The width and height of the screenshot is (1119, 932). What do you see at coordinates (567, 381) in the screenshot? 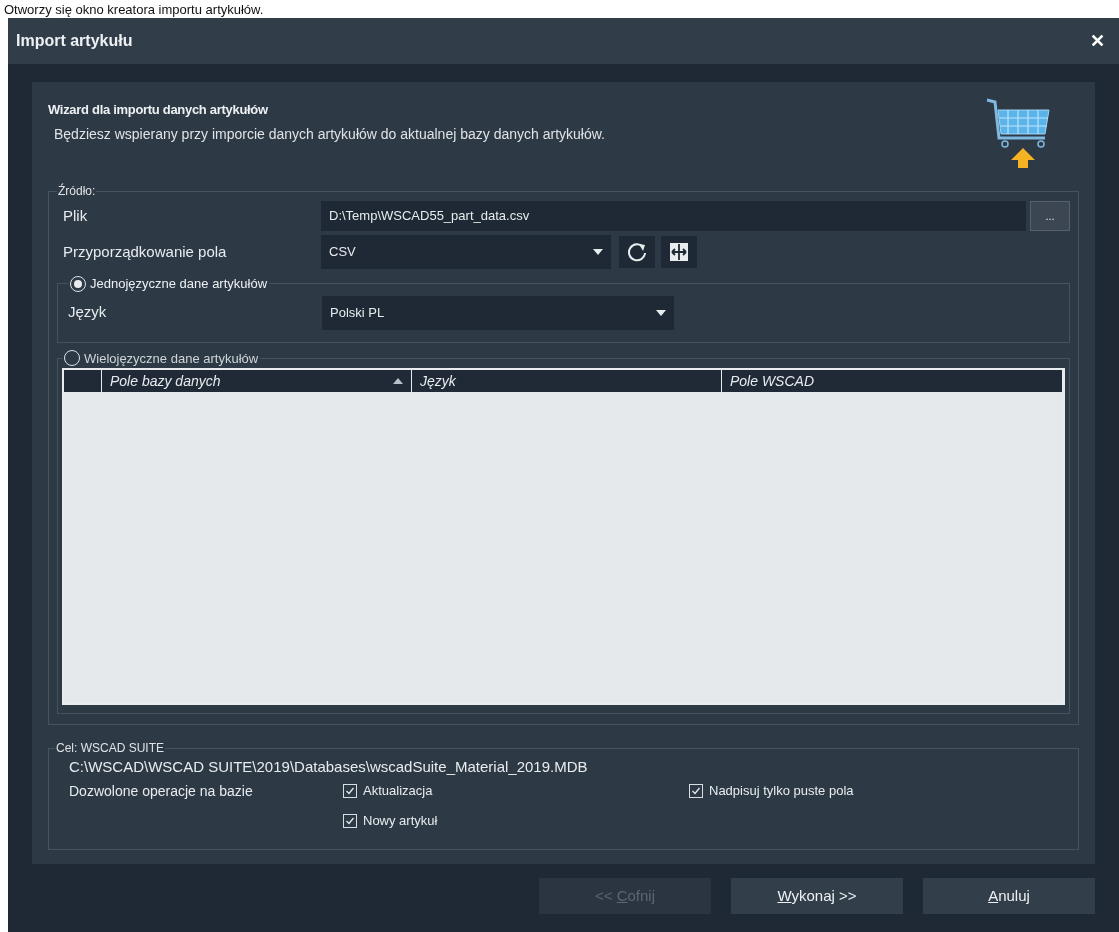
I see `column-header: Język` at bounding box center [567, 381].